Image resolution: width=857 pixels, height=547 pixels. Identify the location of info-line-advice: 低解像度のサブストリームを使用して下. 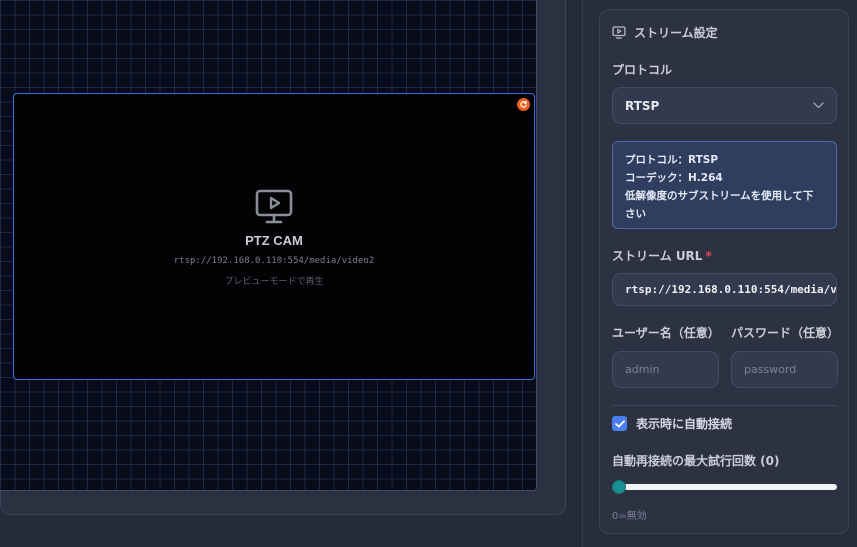
(719, 196).